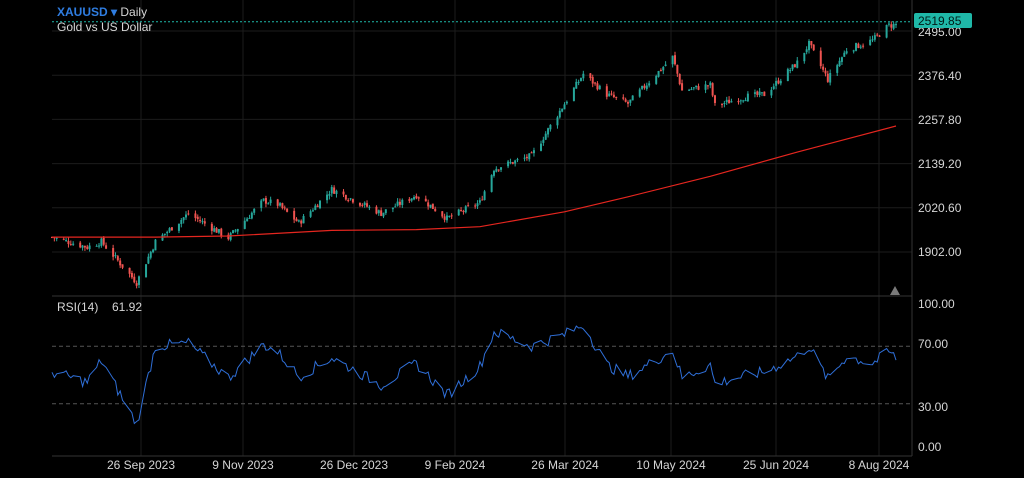 Image resolution: width=1024 pixels, height=478 pixels. I want to click on symbol-name: XAUUSD, so click(82, 12).